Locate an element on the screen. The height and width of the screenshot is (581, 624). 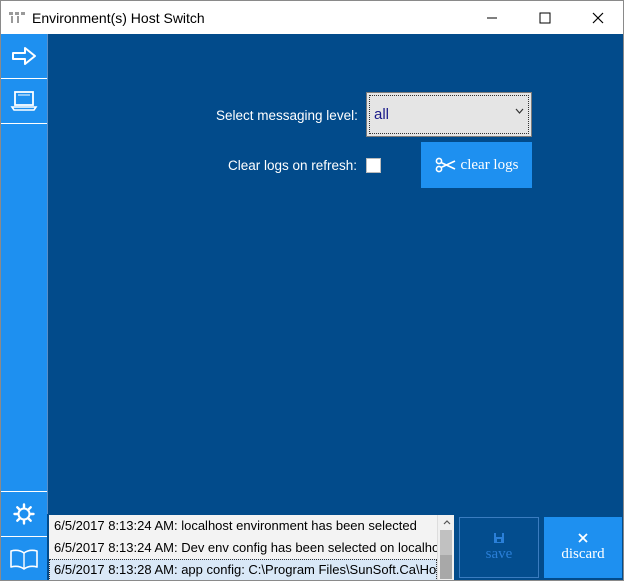
sidebar is located at coordinates (24, 307).